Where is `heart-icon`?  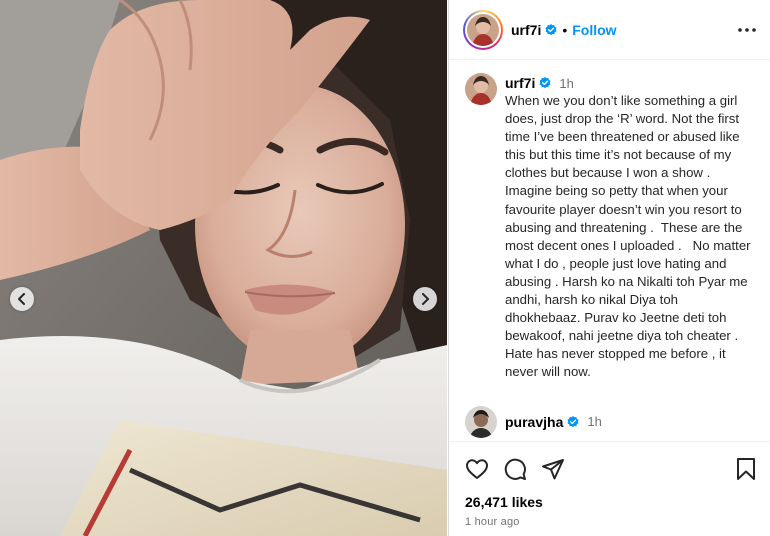
heart-icon is located at coordinates (477, 469).